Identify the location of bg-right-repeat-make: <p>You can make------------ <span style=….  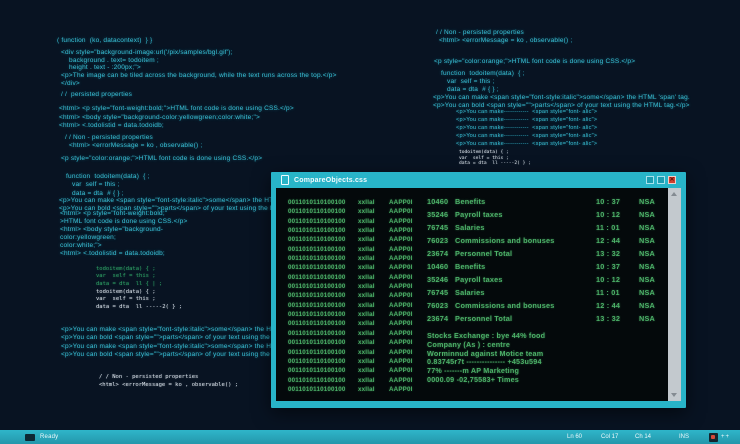
(527, 128).